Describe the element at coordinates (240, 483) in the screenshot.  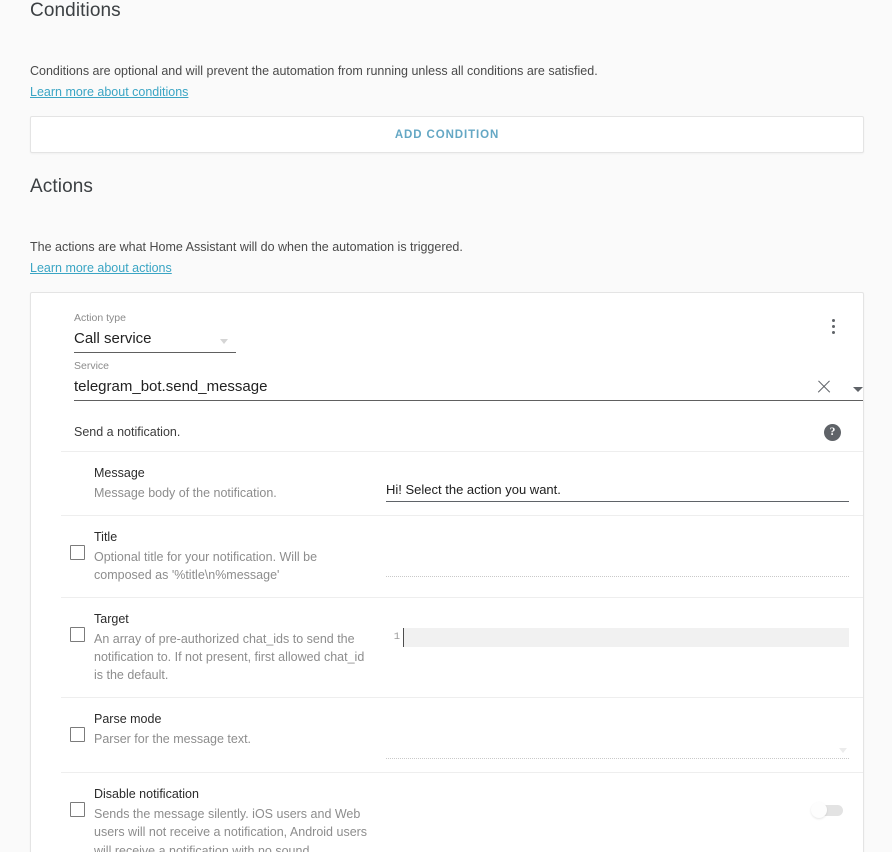
I see `field-description-cell: Message Message body of the notification.` at that location.